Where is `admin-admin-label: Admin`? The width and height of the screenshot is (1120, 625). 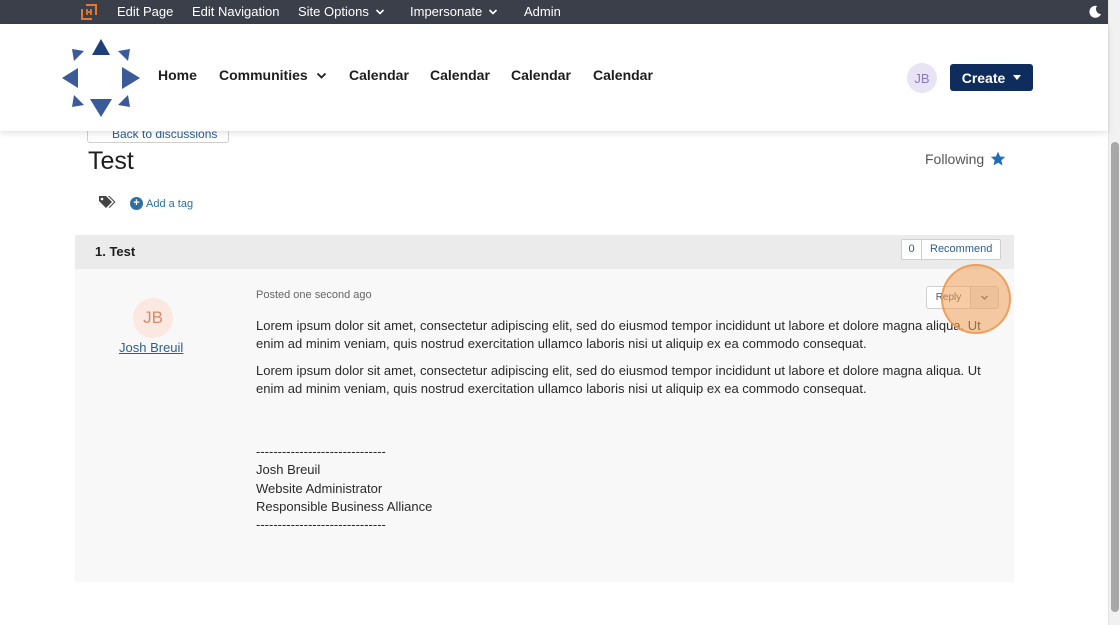
admin-admin-label: Admin is located at coordinates (542, 11).